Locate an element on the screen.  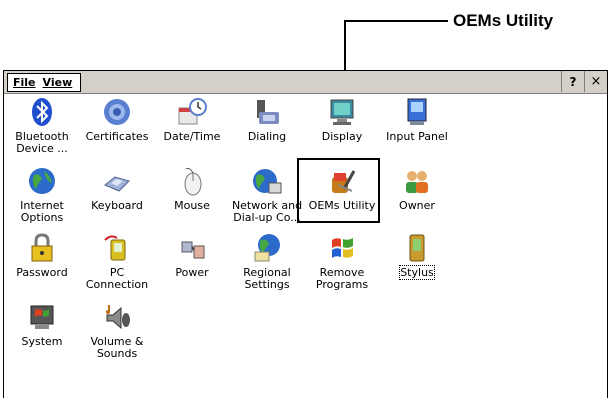
certificates-item: Certificates is located at coordinates (117, 119).